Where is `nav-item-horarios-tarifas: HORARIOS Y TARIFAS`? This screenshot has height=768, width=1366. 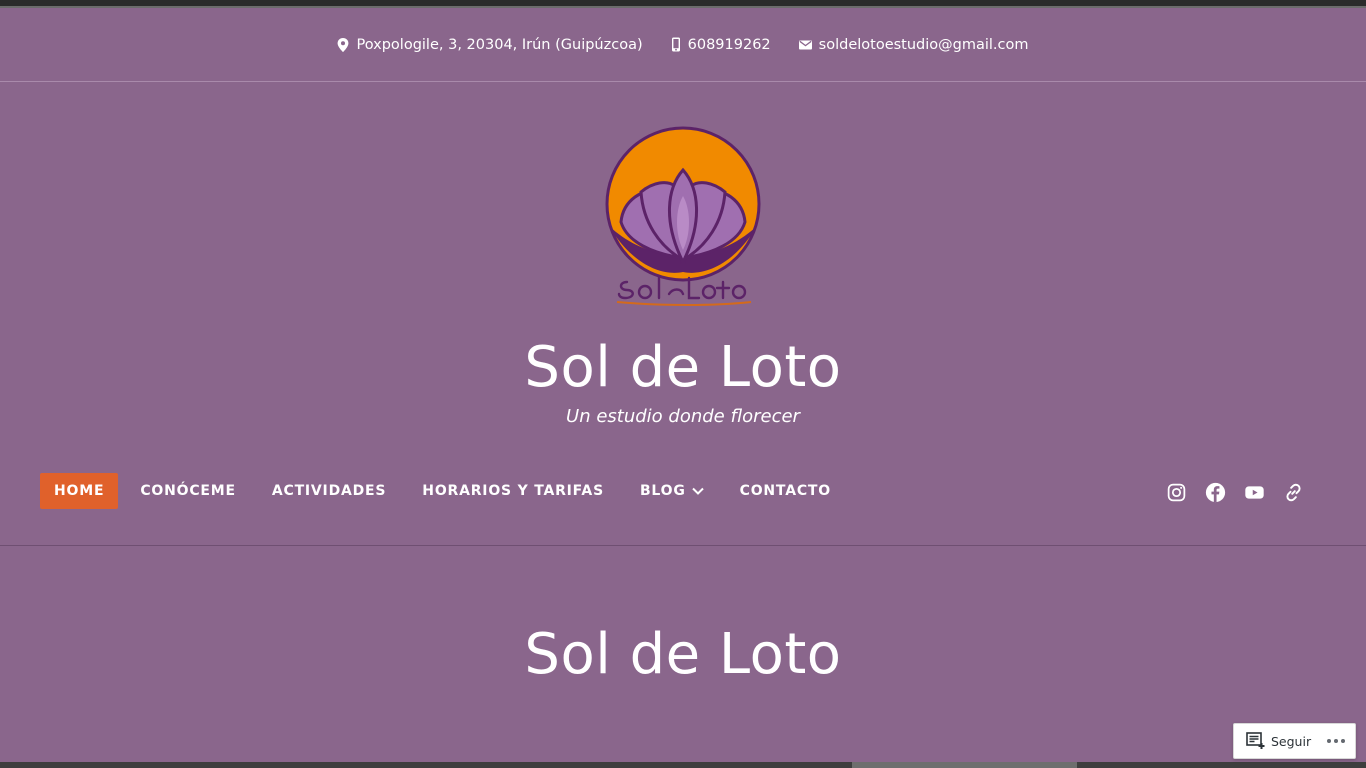 nav-item-horarios-tarifas: HORARIOS Y TARIFAS is located at coordinates (513, 491).